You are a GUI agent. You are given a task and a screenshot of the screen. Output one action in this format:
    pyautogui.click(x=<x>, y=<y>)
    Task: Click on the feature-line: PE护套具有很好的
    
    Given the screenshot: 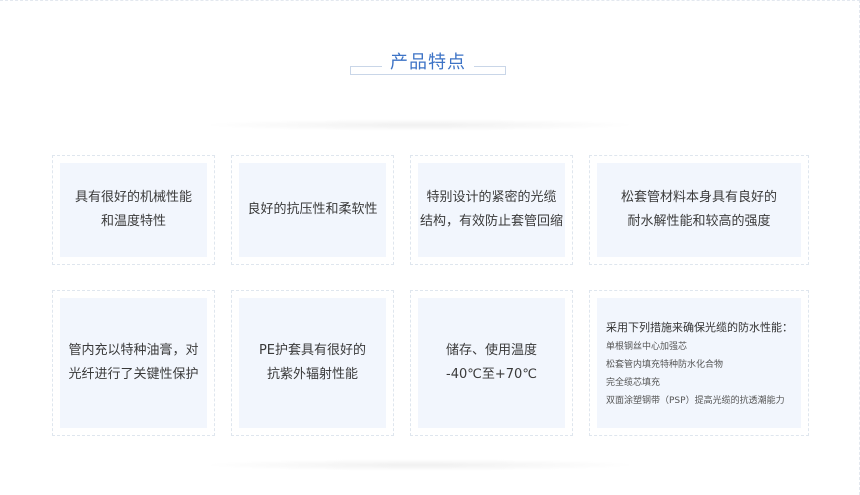 What is the action you would take?
    pyautogui.click(x=312, y=350)
    